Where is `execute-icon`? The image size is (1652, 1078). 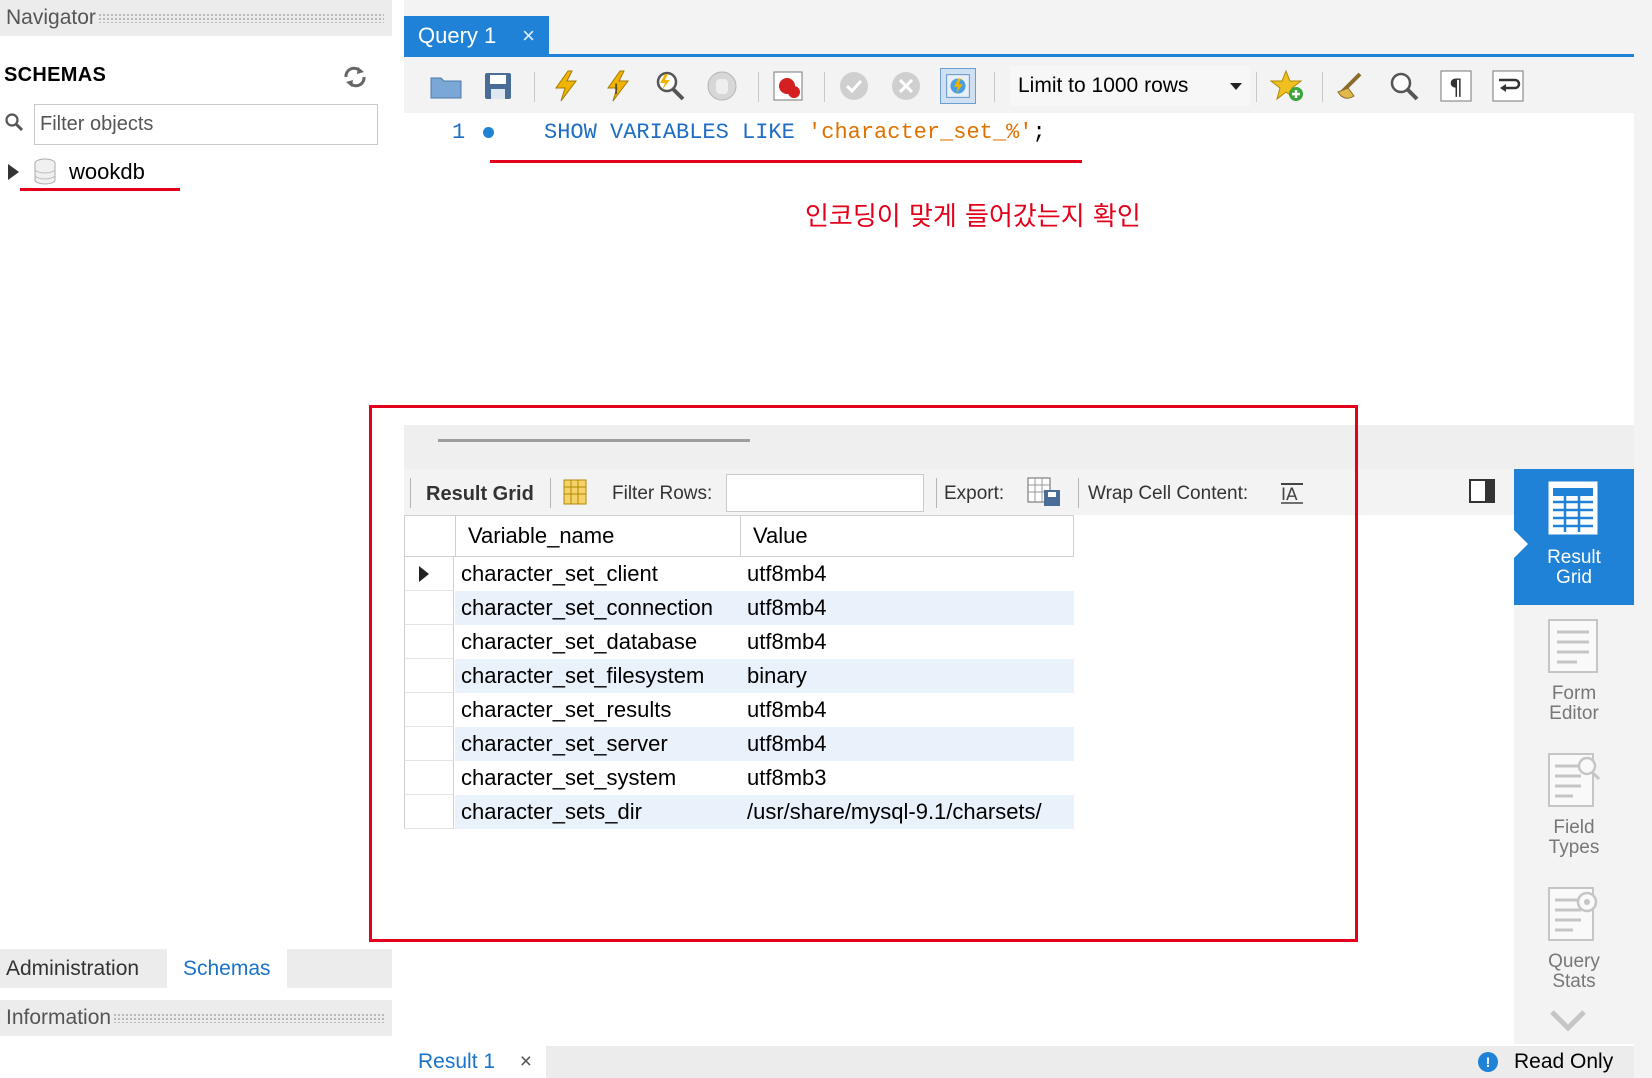
execute-icon is located at coordinates (566, 86).